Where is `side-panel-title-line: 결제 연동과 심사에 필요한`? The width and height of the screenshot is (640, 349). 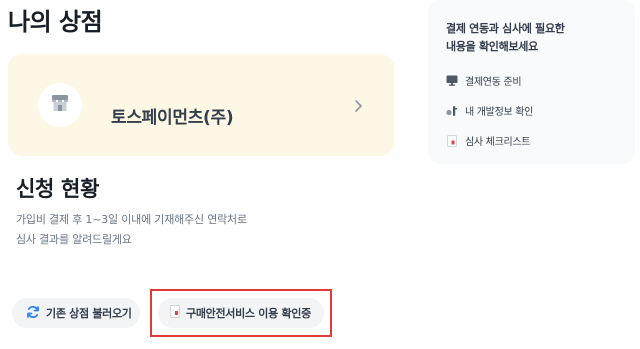 side-panel-title-line: 결제 연동과 심사에 필요한 is located at coordinates (505, 28).